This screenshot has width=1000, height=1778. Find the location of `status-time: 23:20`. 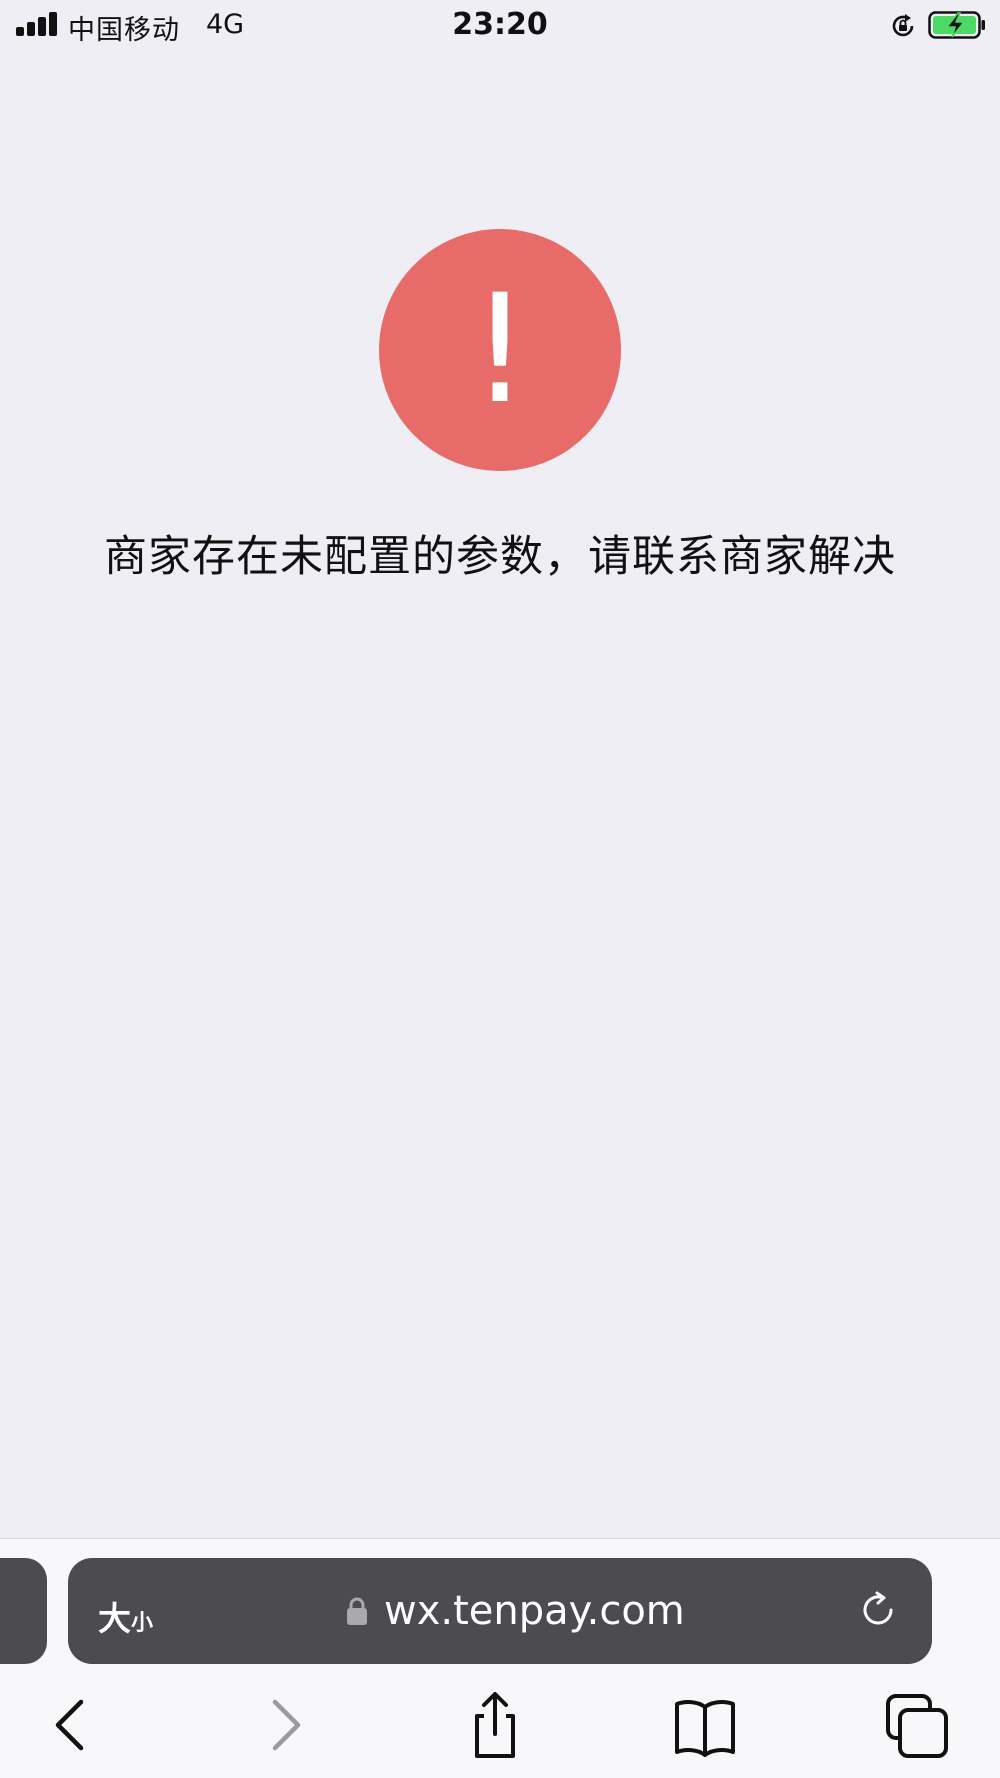

status-time: 23:20 is located at coordinates (500, 24).